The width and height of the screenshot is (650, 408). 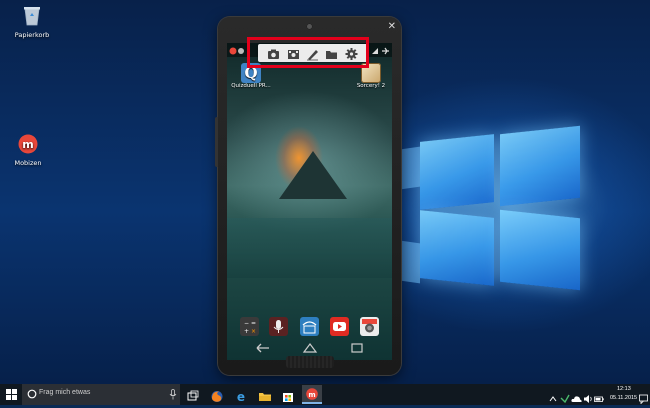 I want to click on microphone-icon, so click(x=173, y=394).